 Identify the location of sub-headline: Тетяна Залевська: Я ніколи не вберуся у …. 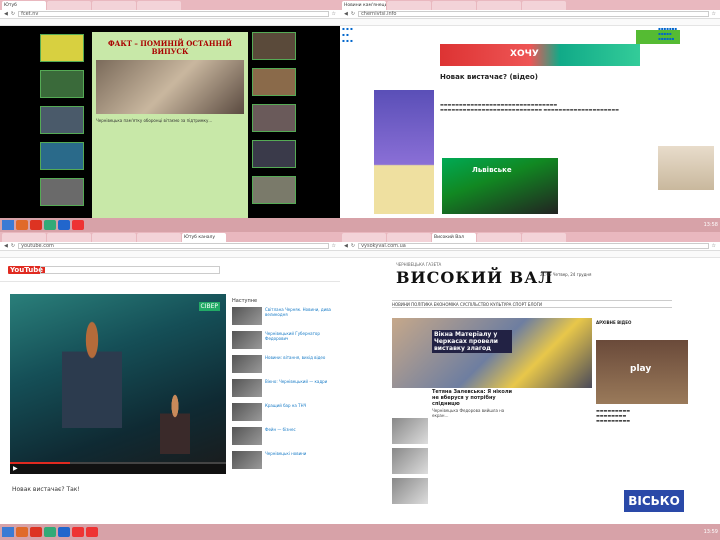
(472, 398).